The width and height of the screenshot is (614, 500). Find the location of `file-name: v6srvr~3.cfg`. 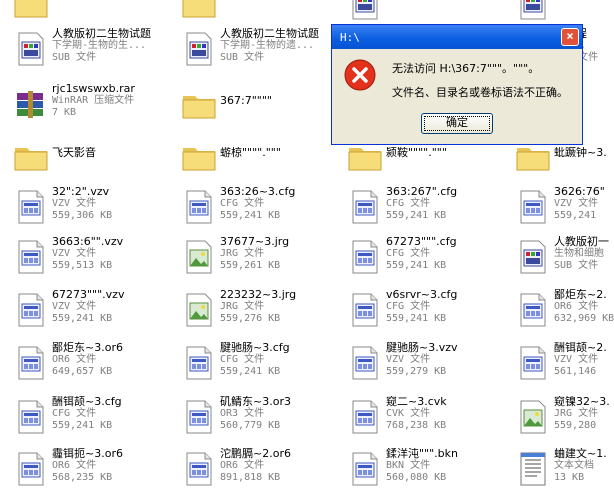

file-name: v6srvr~3.cfg is located at coordinates (422, 295).